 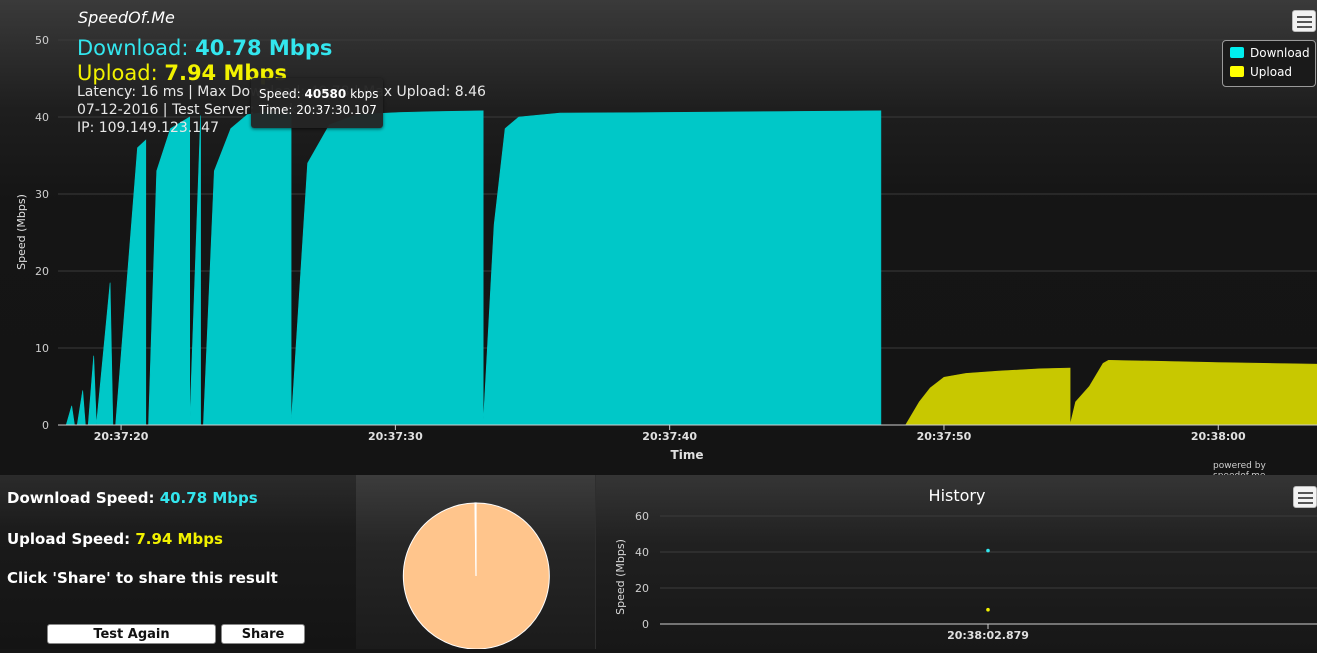 What do you see at coordinates (21, 232) in the screenshot?
I see `y-axis-label: Speed (Mbps)` at bounding box center [21, 232].